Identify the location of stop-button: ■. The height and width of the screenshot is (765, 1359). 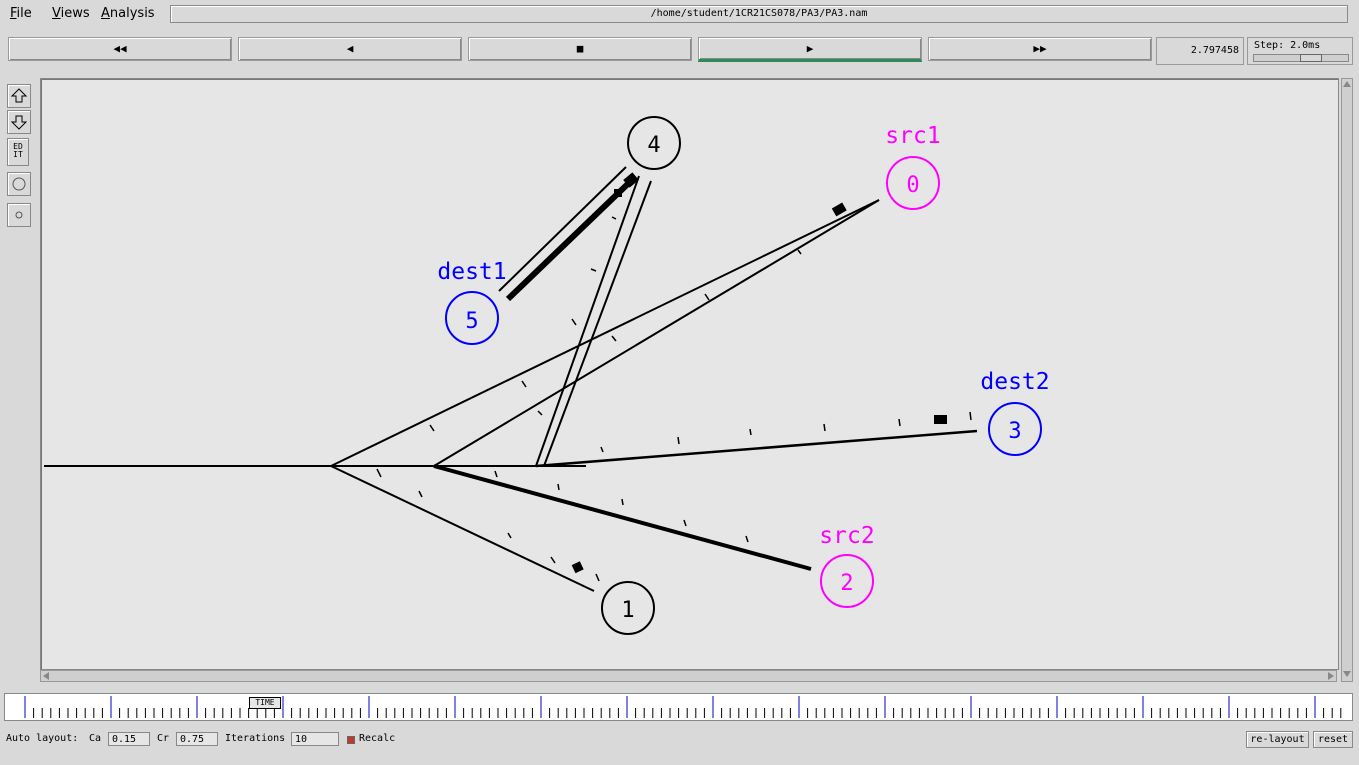
(580, 49).